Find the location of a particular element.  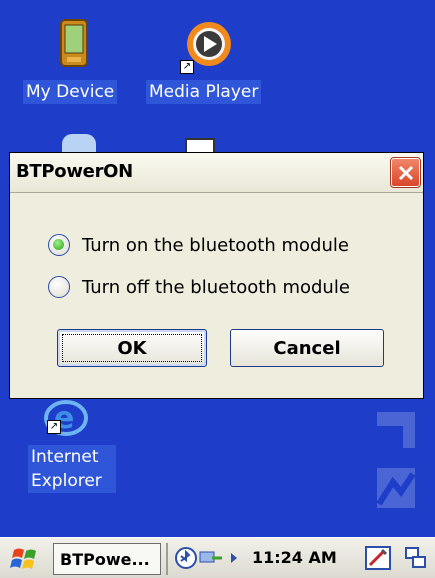

taskbar-clock: 11:24 AM is located at coordinates (294, 557).